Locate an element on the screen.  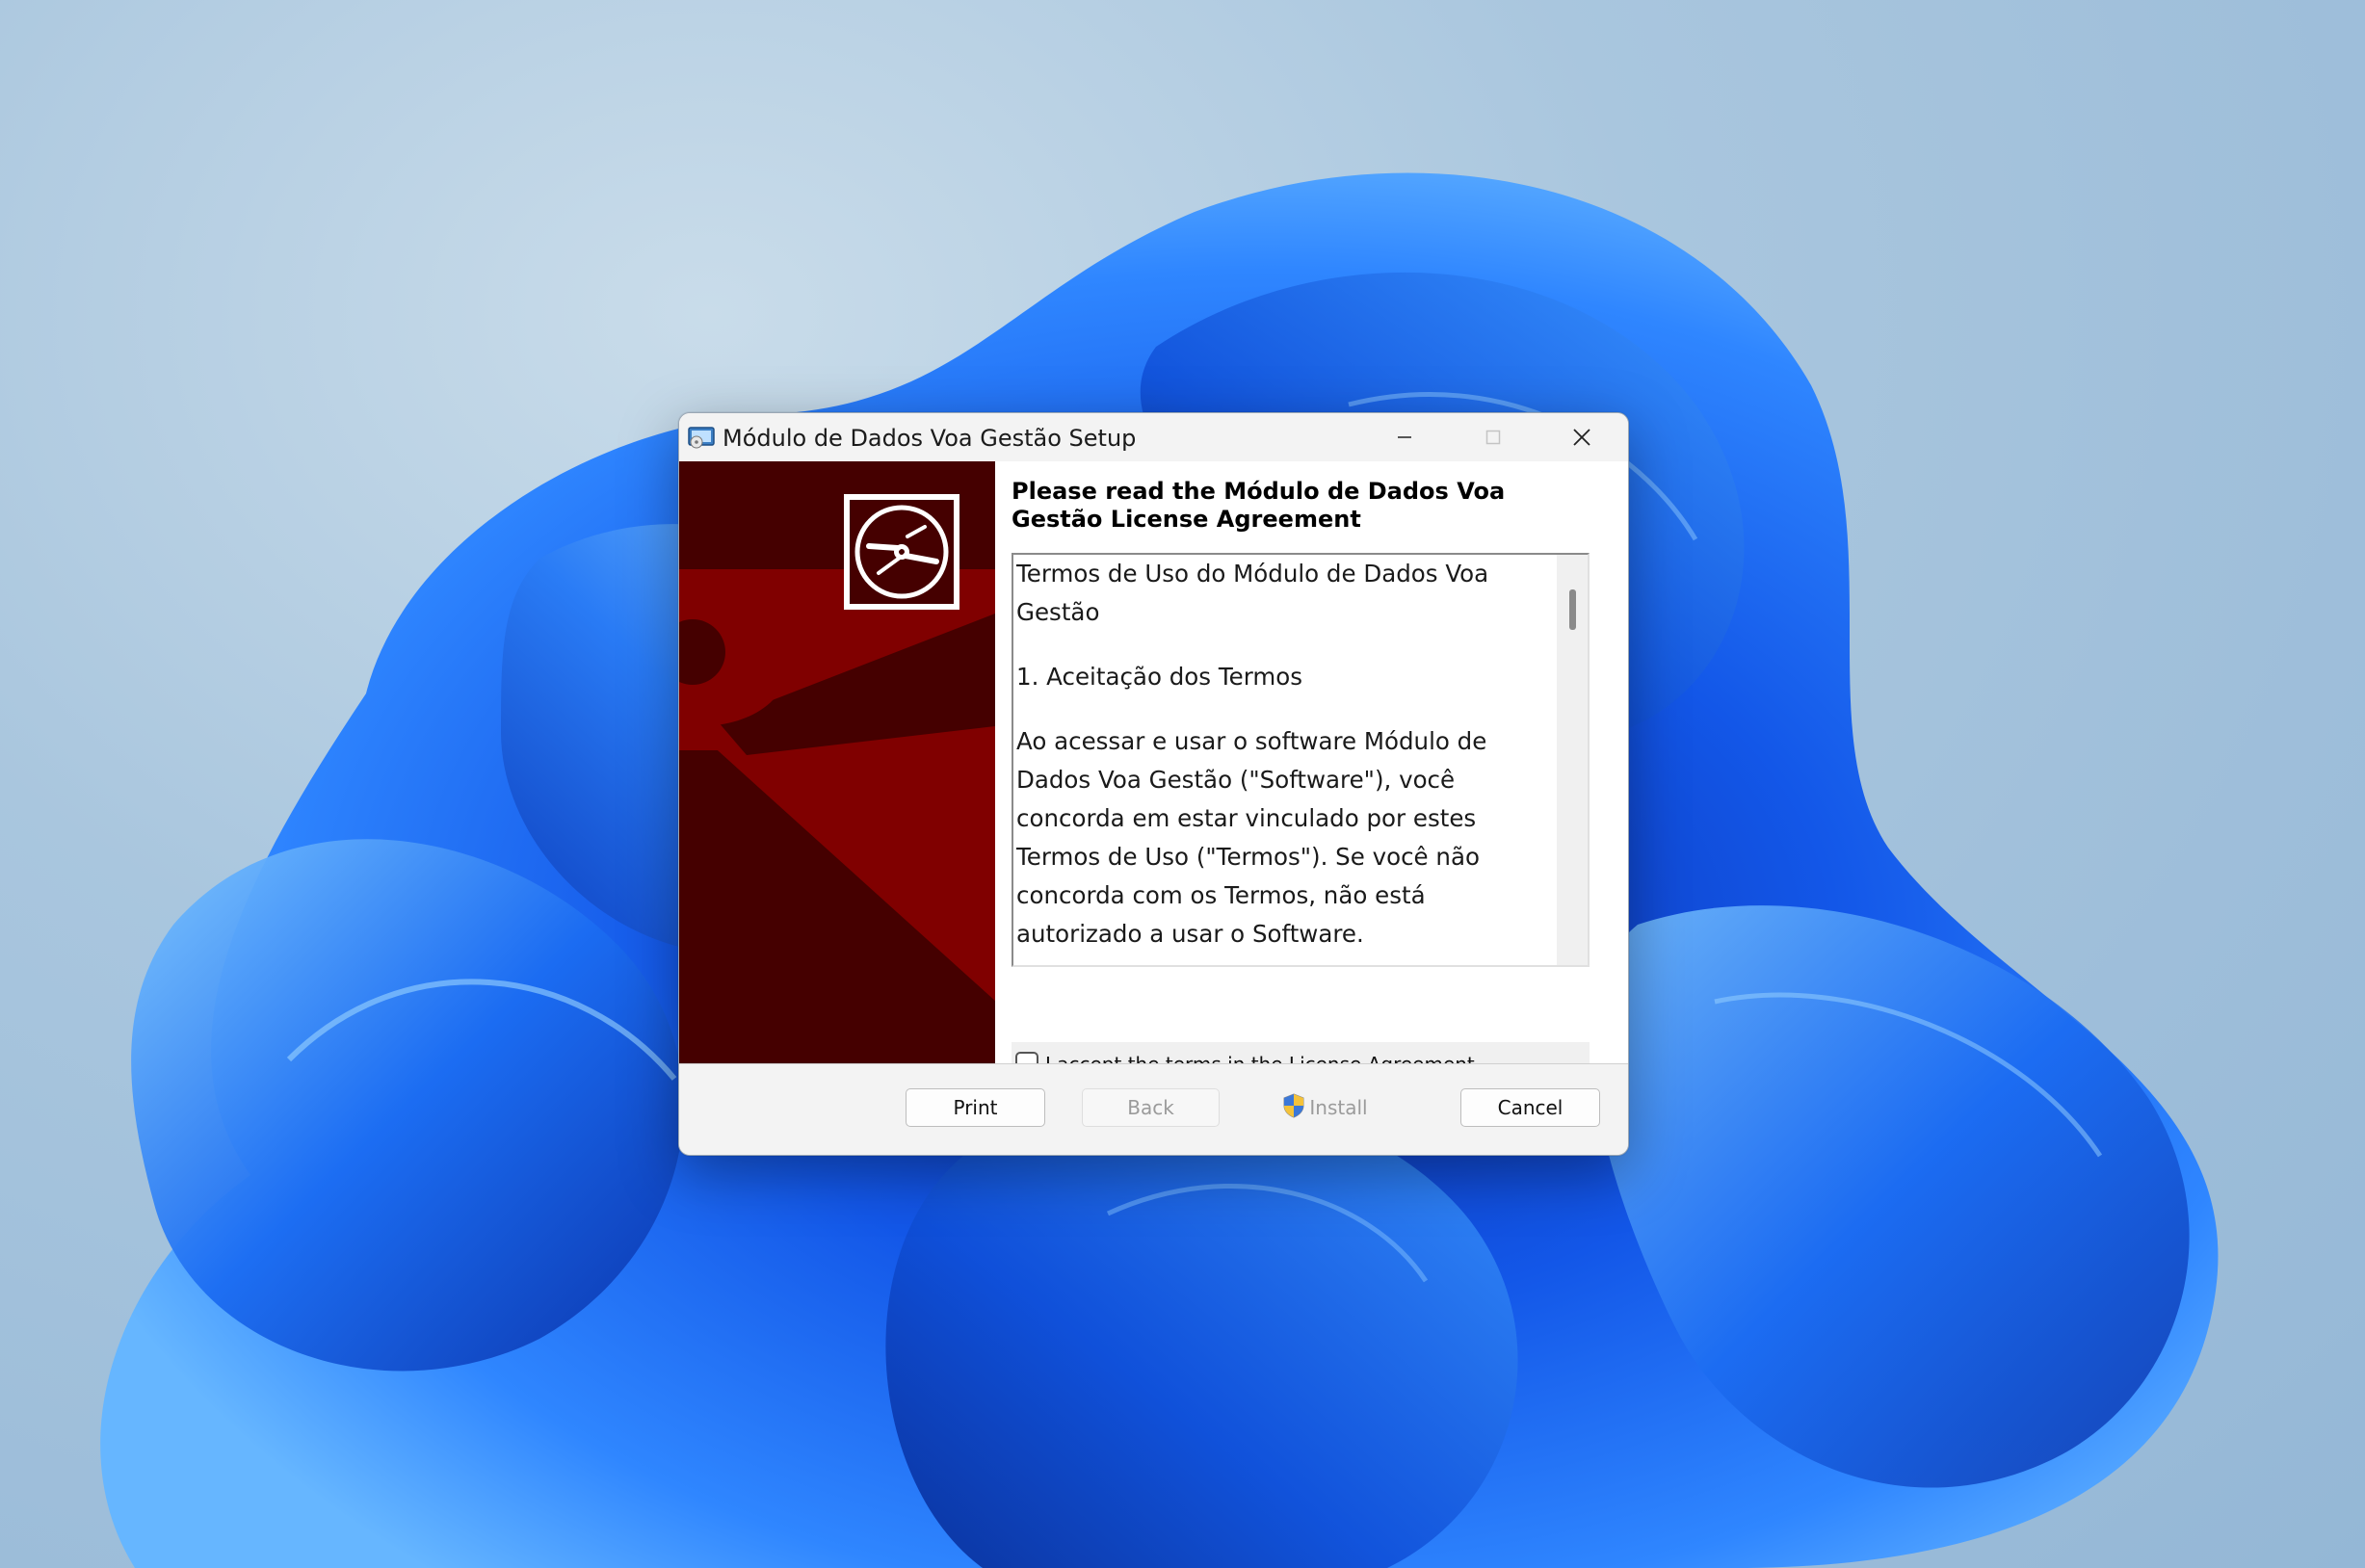
close-icon is located at coordinates (1581, 437).